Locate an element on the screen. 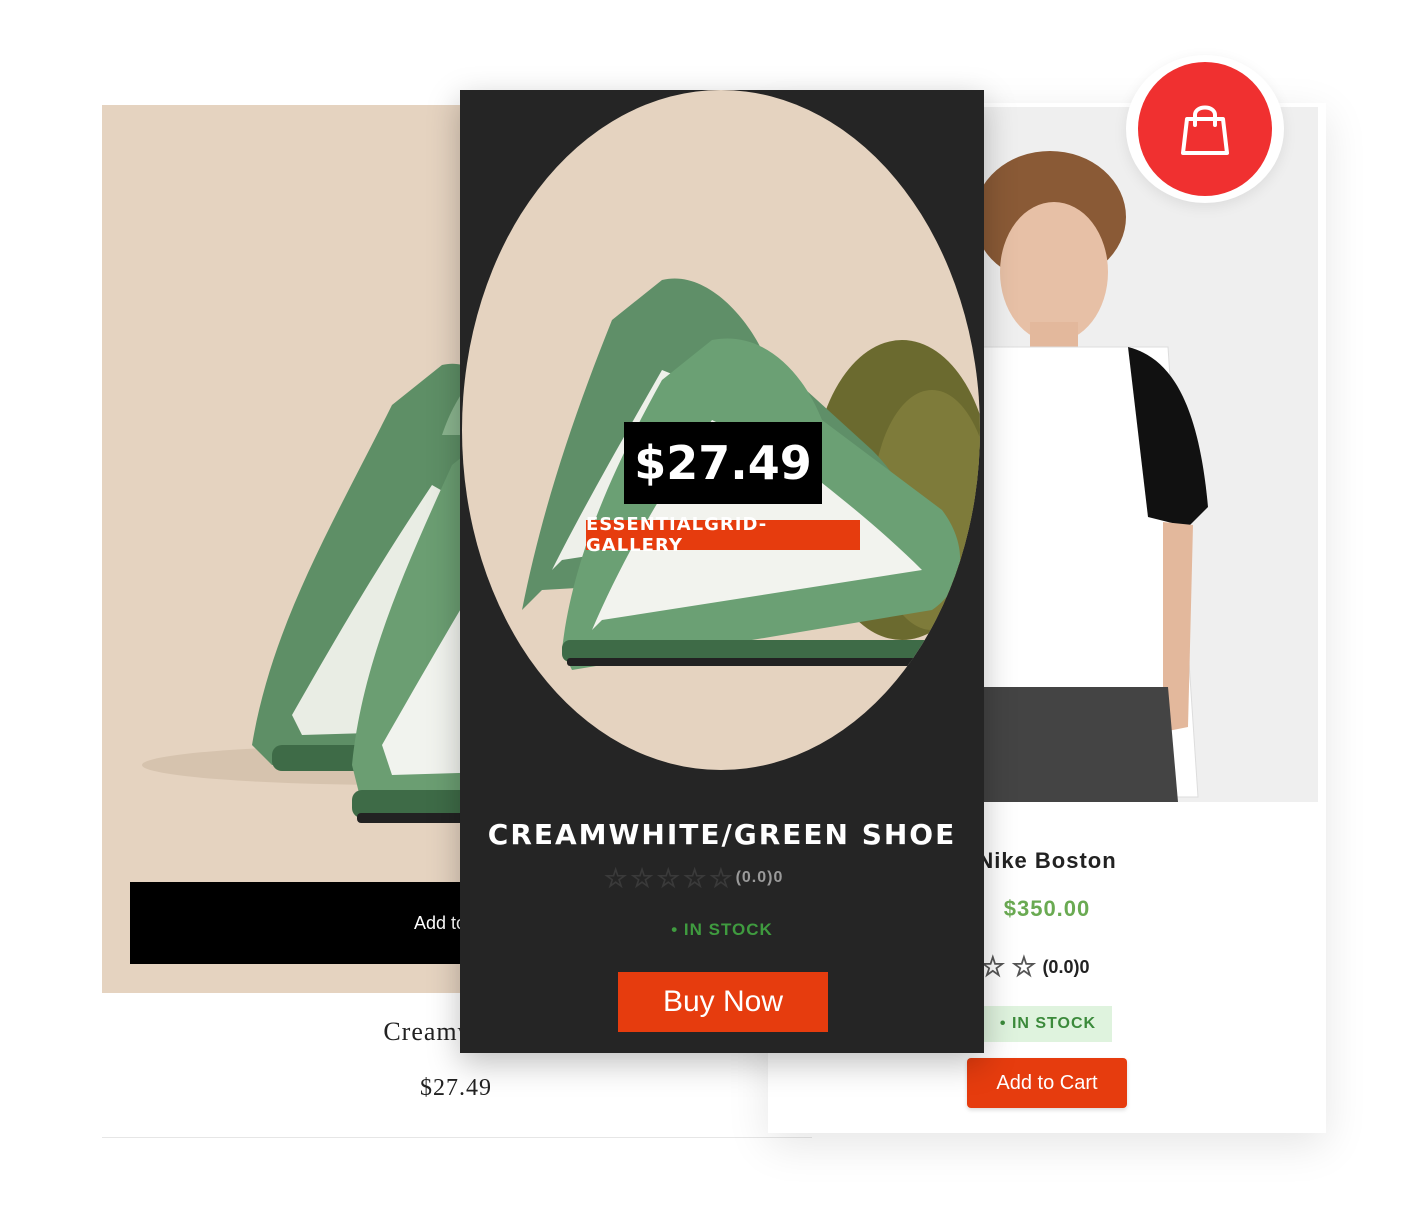 The image size is (1422, 1230). rating-row: ☆ ☆ ☆ ☆ ☆ (0.0)0 is located at coordinates (693, 878).